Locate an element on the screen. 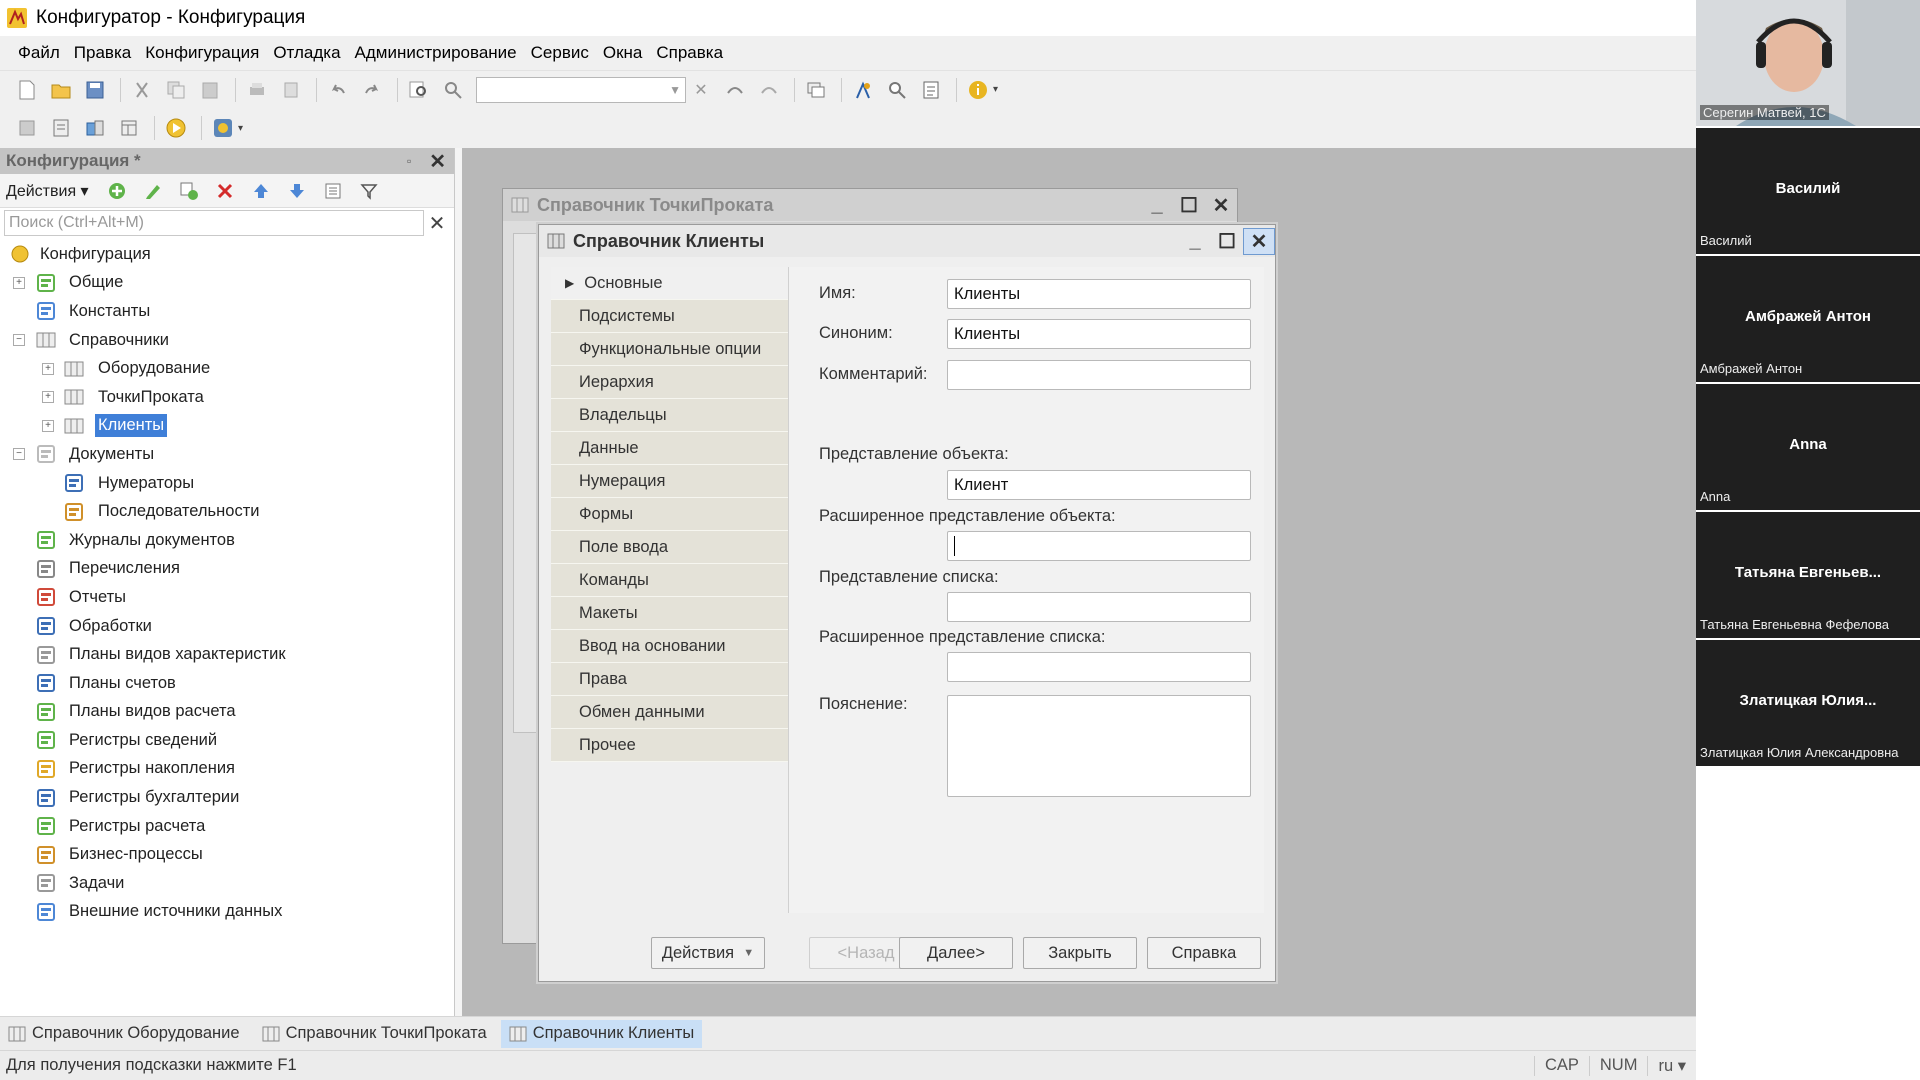 The image size is (1920, 1080). tree-item: Регистры накопления is located at coordinates (227, 769).